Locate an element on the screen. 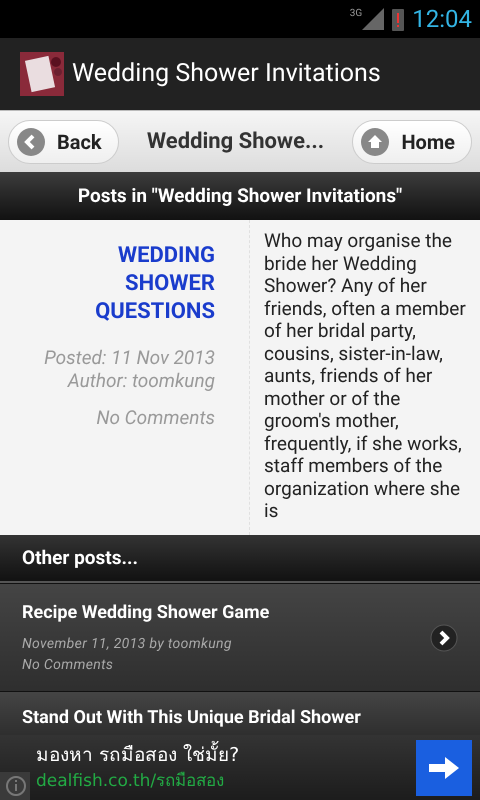 This screenshot has width=480, height=800. post-list-item: Stand Out With This Unique Bridal Shower is located at coordinates (240, 713).